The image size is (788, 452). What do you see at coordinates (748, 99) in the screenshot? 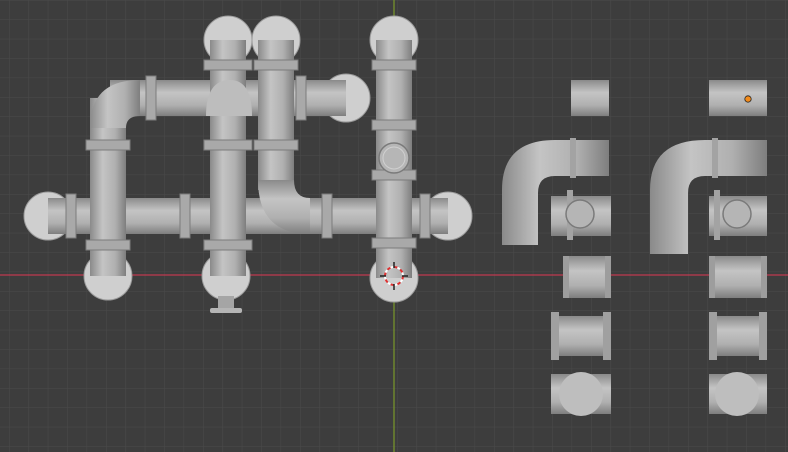
I see `active-object-origin-icon` at bounding box center [748, 99].